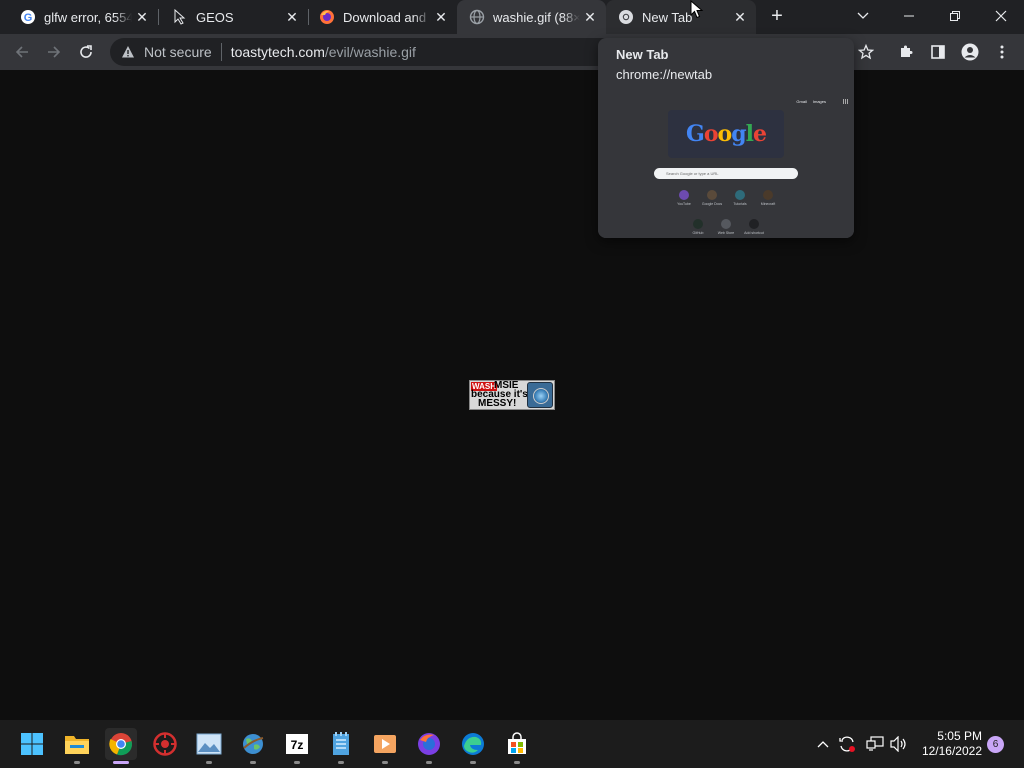  I want to click on notification-badge: 6, so click(995, 744).